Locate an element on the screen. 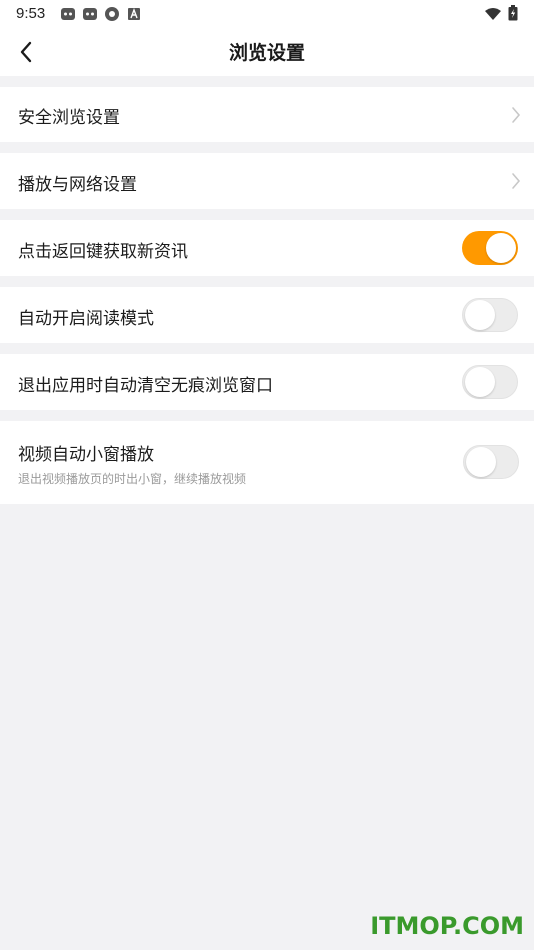  back-key-news-label: 点击返回键获取新资讯 is located at coordinates (103, 252).